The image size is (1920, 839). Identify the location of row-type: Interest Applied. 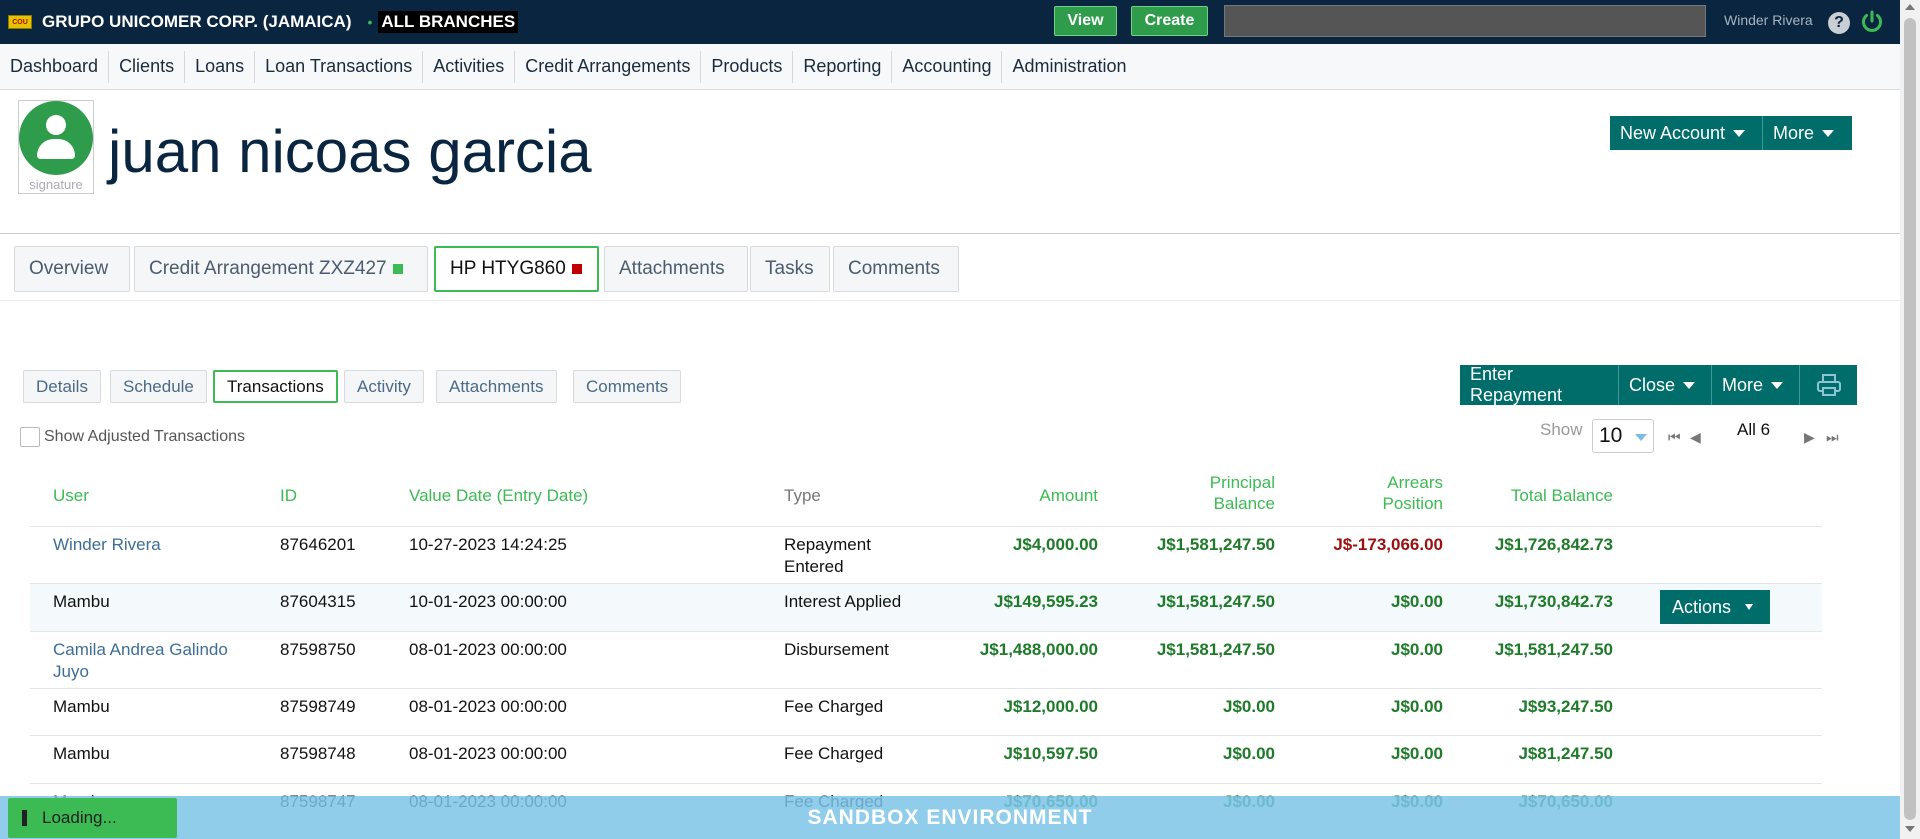
(843, 601).